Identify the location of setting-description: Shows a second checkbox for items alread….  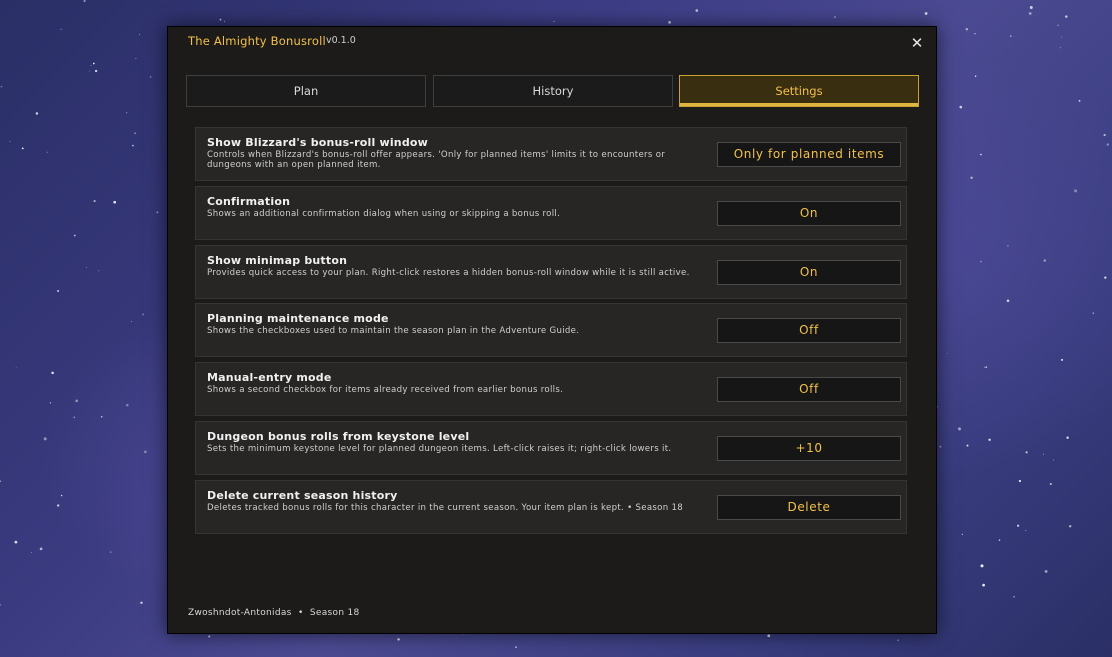
(385, 390).